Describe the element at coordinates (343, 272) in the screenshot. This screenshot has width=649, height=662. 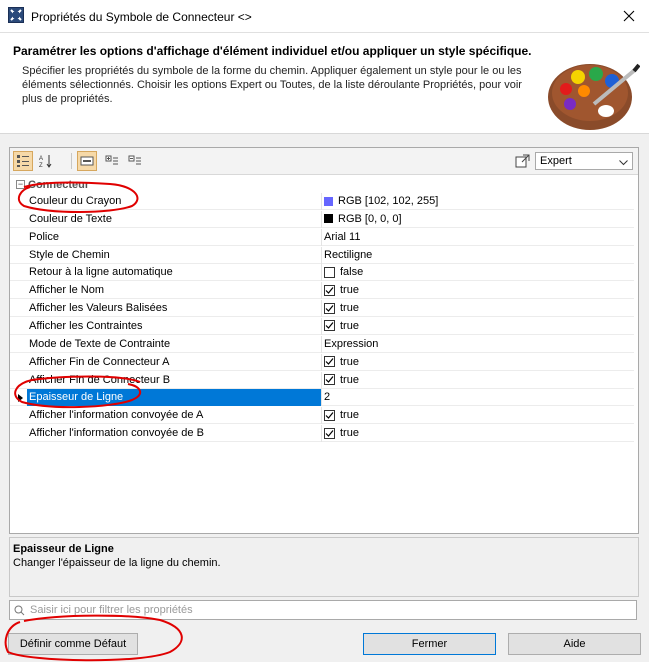
I see `property-value: false` at that location.